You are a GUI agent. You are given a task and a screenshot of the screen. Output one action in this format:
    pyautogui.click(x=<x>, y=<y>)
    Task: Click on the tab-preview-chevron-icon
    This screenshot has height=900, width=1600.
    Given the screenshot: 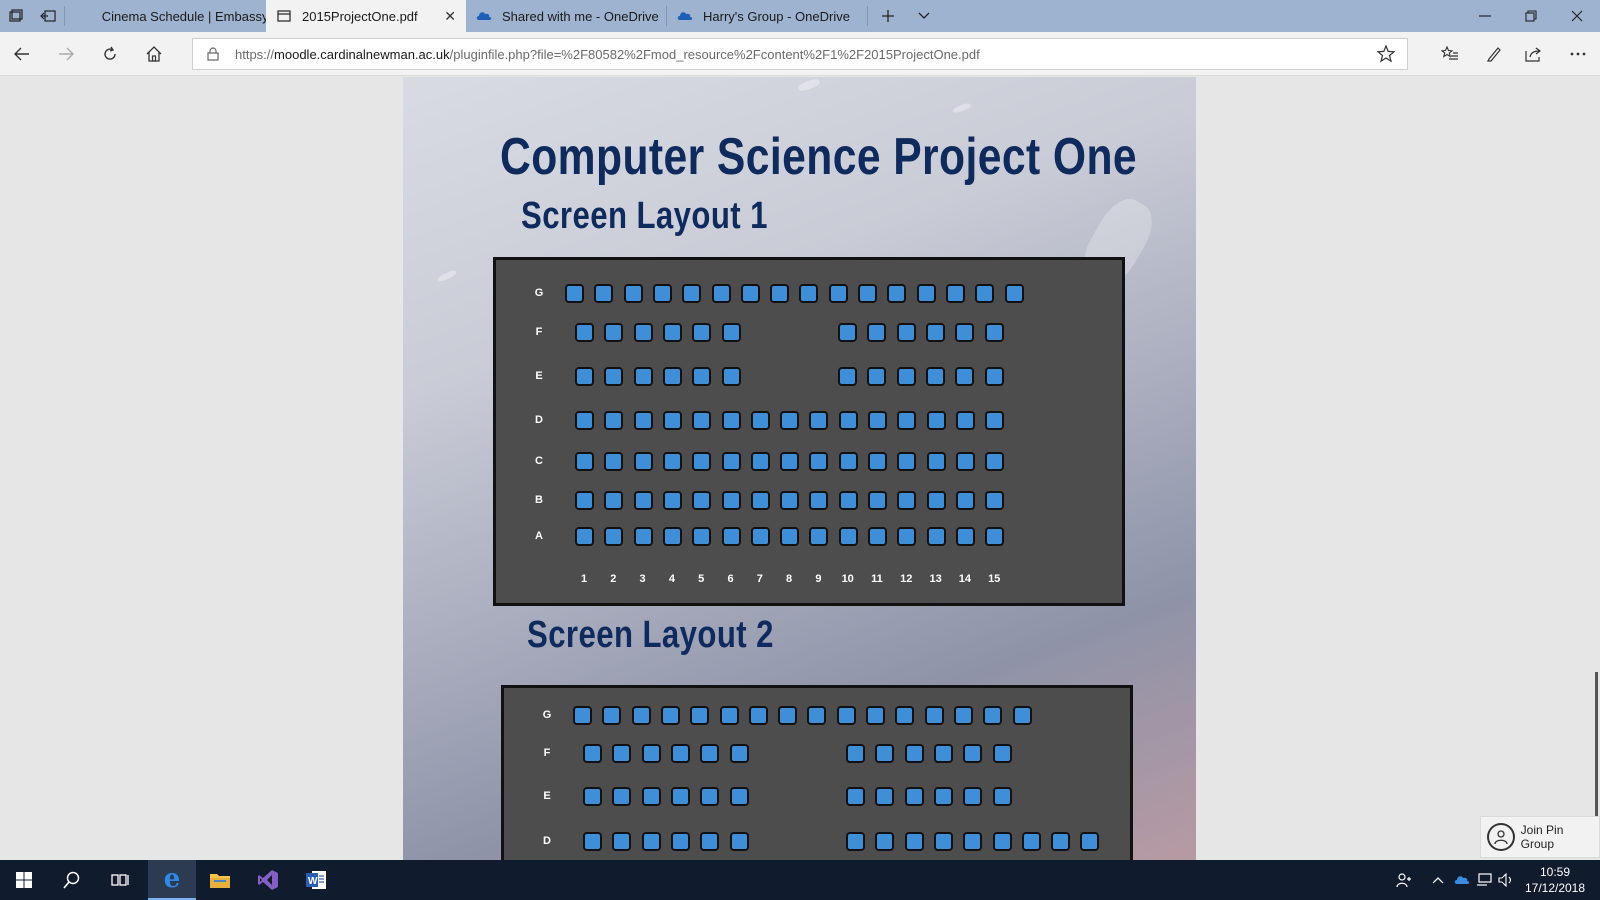 What is the action you would take?
    pyautogui.click(x=924, y=16)
    